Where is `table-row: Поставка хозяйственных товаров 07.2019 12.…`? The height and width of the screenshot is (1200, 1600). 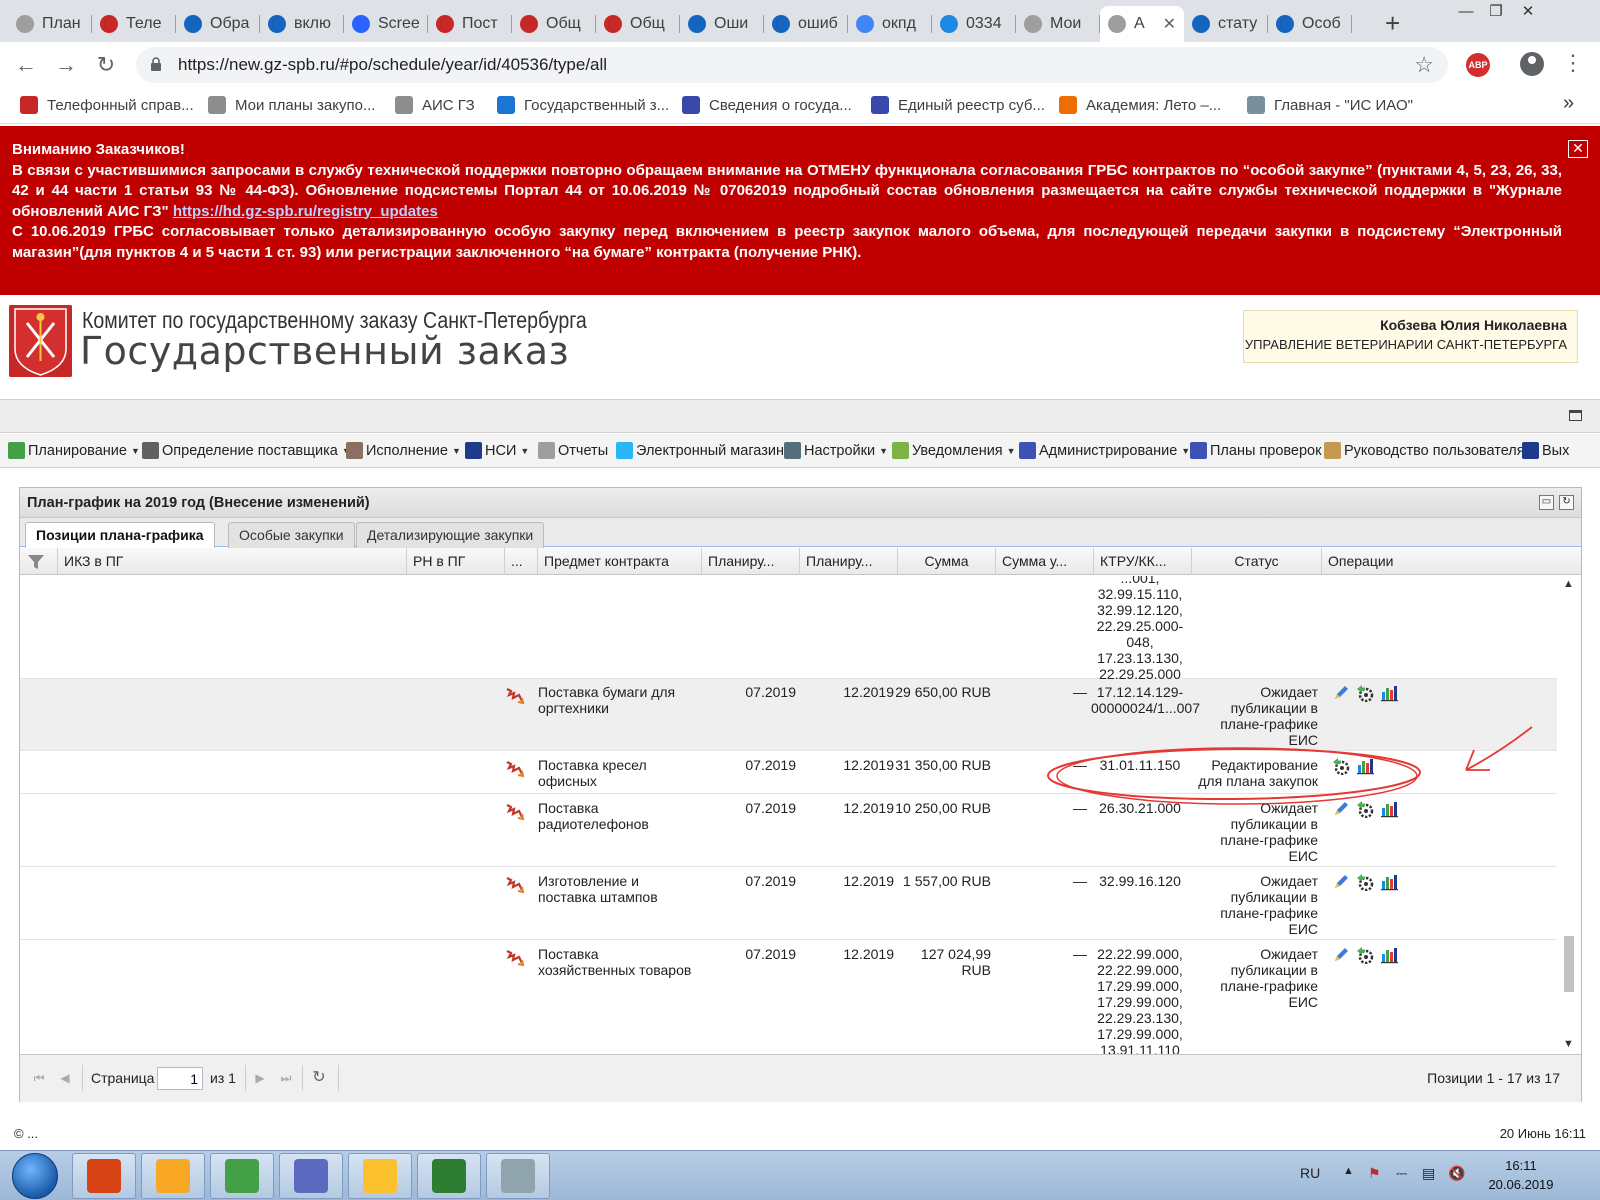 table-row: Поставка хозяйственных товаров 07.2019 12.… is located at coordinates (788, 997).